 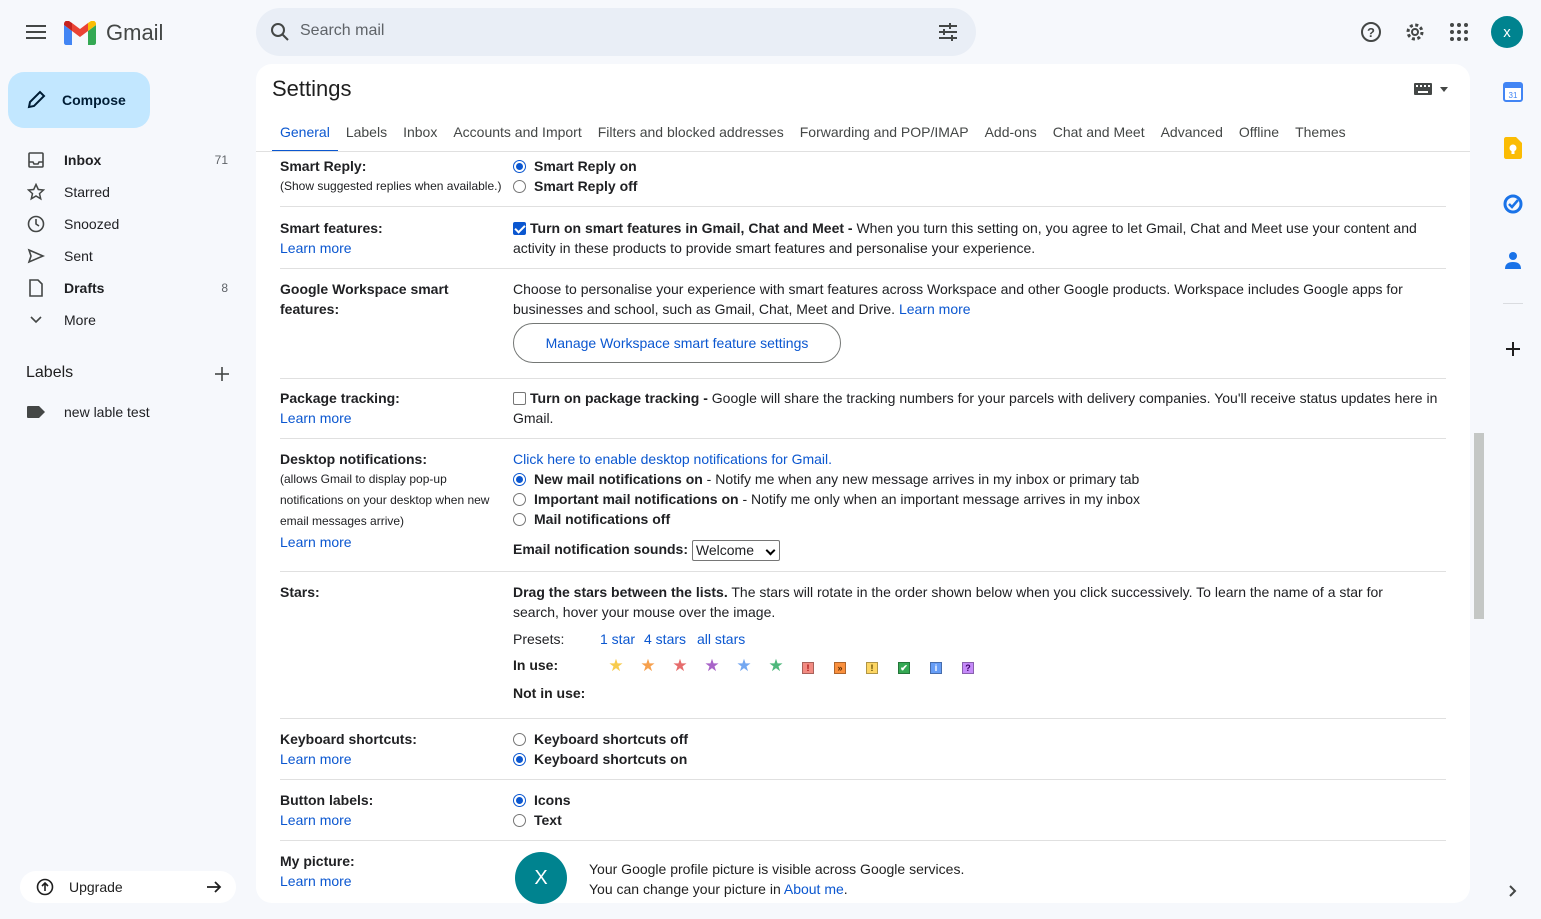 What do you see at coordinates (519, 398) in the screenshot?
I see `package-tracking-checkbox` at bounding box center [519, 398].